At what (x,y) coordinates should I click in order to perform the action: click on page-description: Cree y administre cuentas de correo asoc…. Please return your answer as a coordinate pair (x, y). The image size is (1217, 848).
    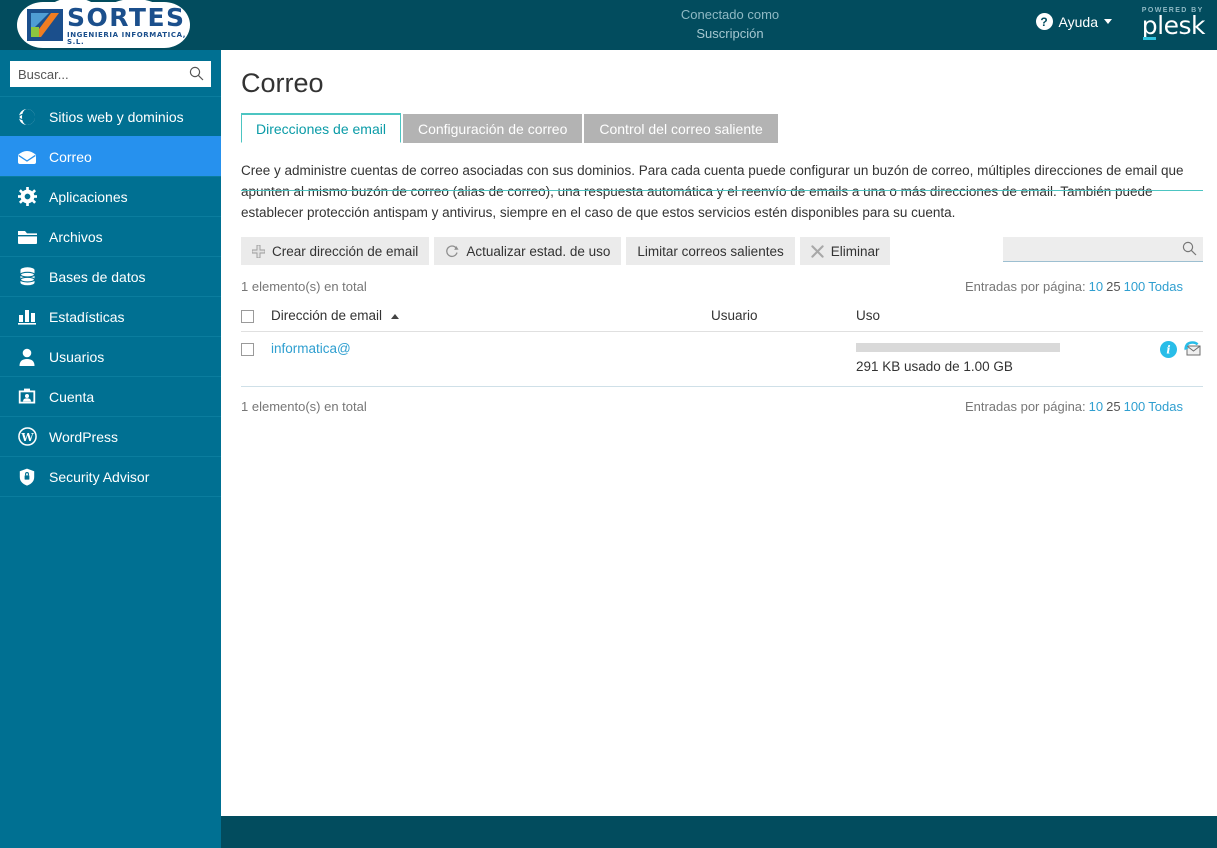
    Looking at the image, I should click on (712, 191).